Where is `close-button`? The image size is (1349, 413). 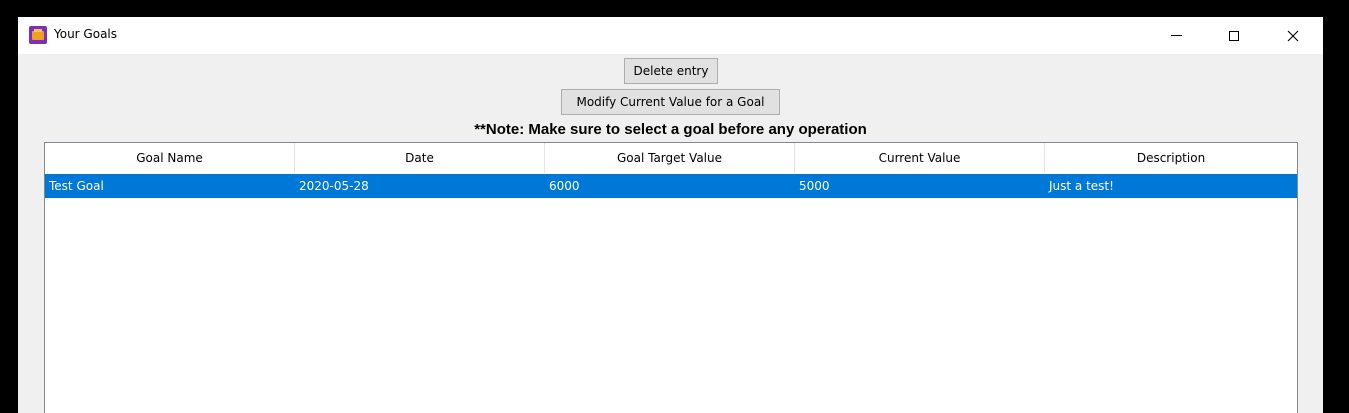 close-button is located at coordinates (1293, 35).